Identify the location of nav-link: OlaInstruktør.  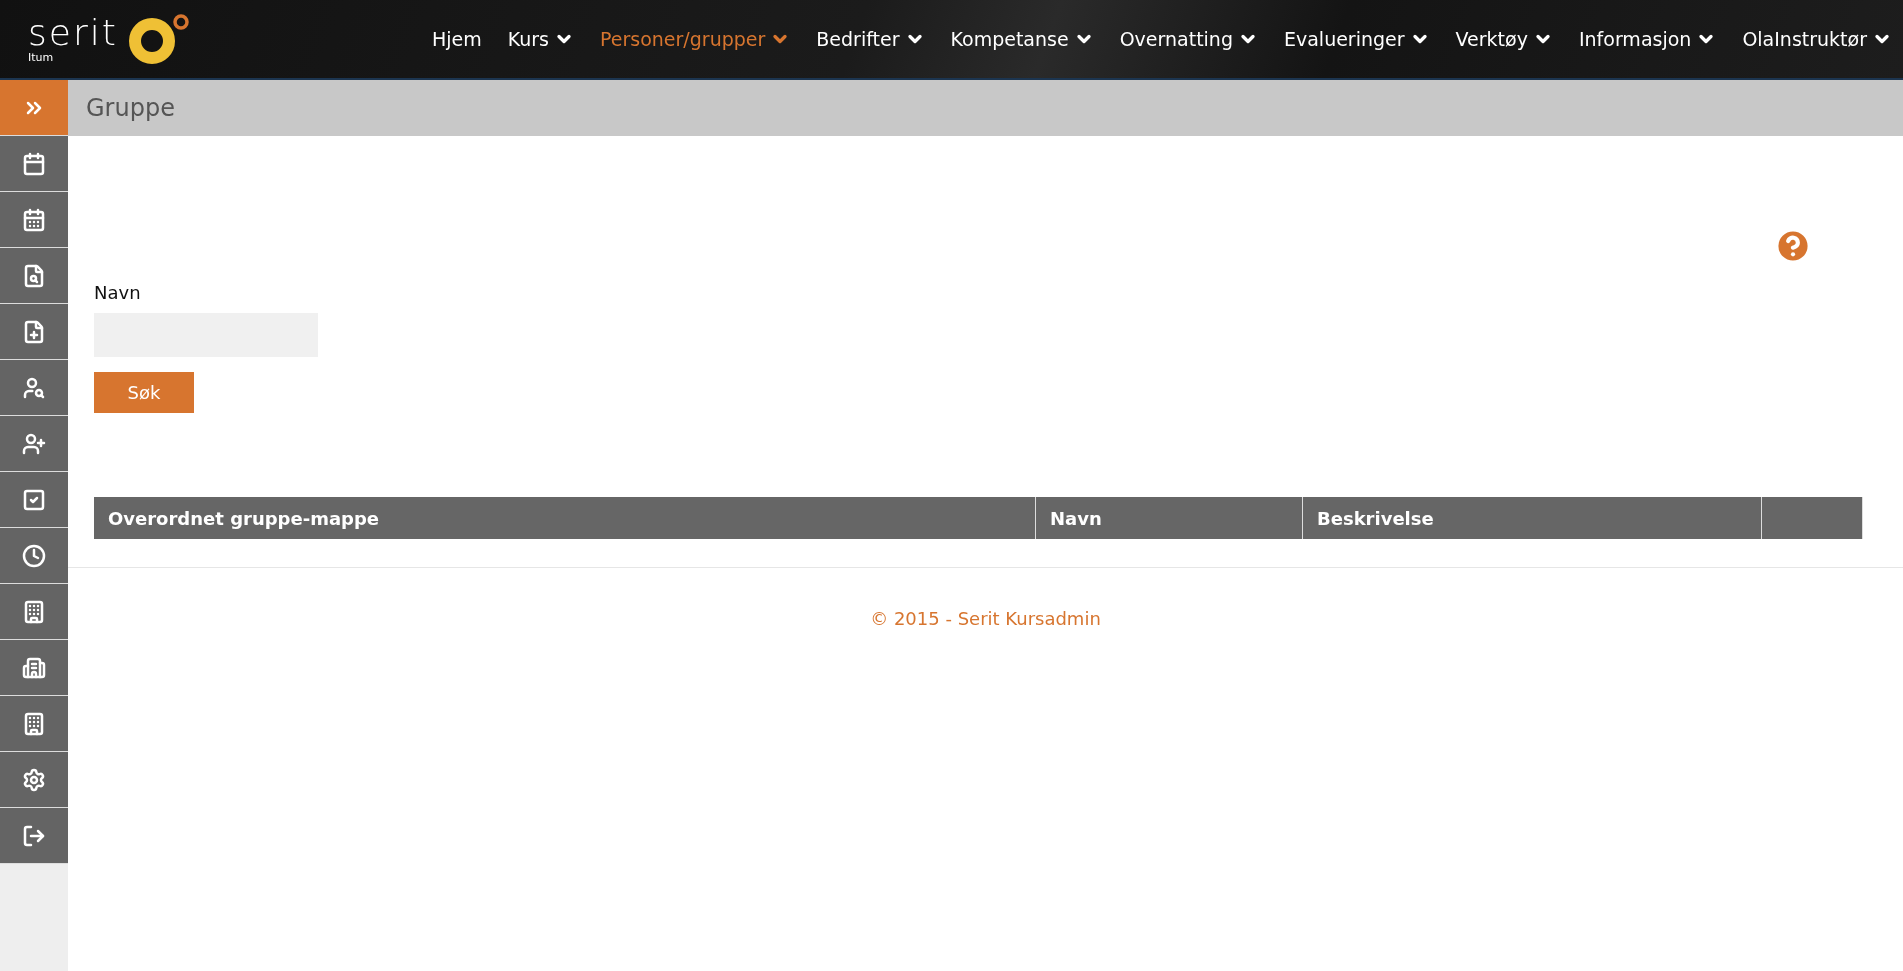
(1817, 39).